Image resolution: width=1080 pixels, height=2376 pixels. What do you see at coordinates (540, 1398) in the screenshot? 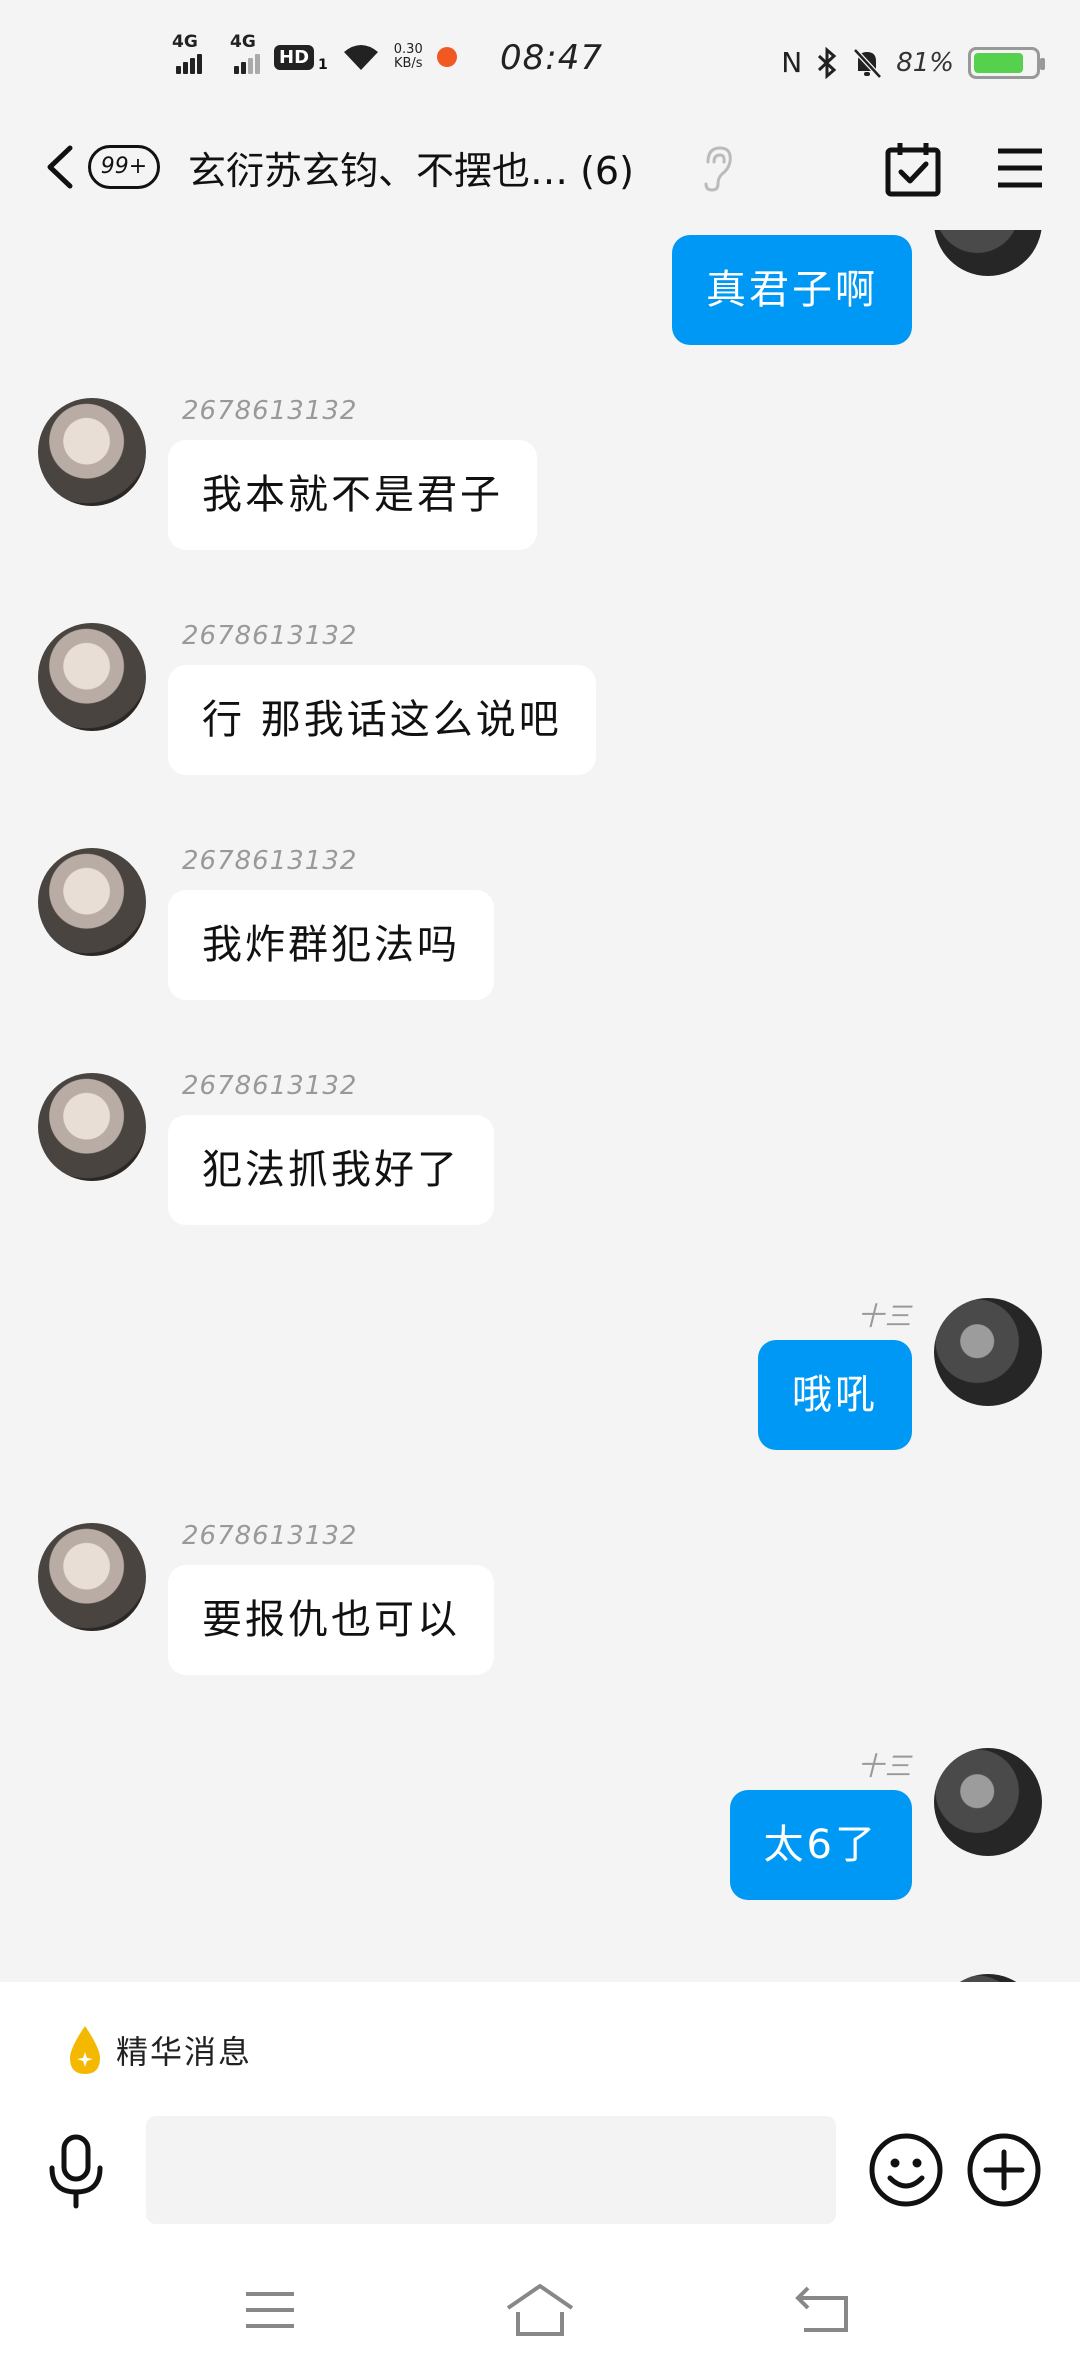
I see `message-row: 十三 哦吼` at bounding box center [540, 1398].